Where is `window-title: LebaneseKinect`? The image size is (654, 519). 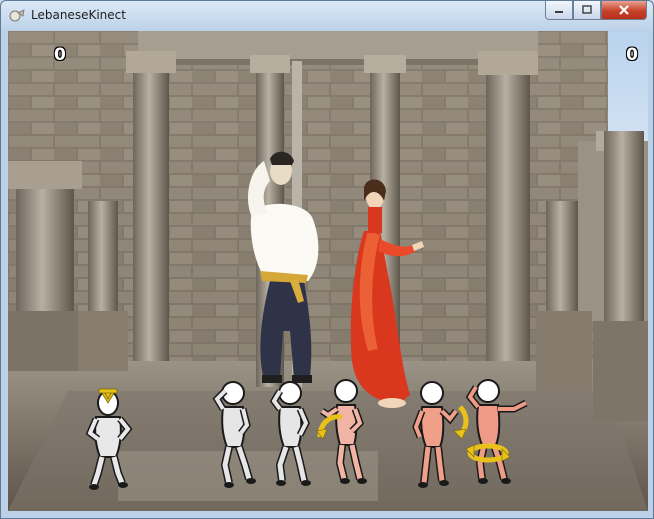 window-title: LebaneseKinect is located at coordinates (78, 15).